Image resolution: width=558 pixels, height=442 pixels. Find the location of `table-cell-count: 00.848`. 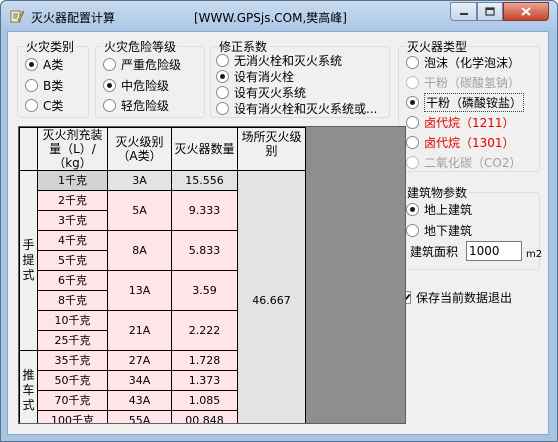

table-cell-count: 00.848 is located at coordinates (204, 416).